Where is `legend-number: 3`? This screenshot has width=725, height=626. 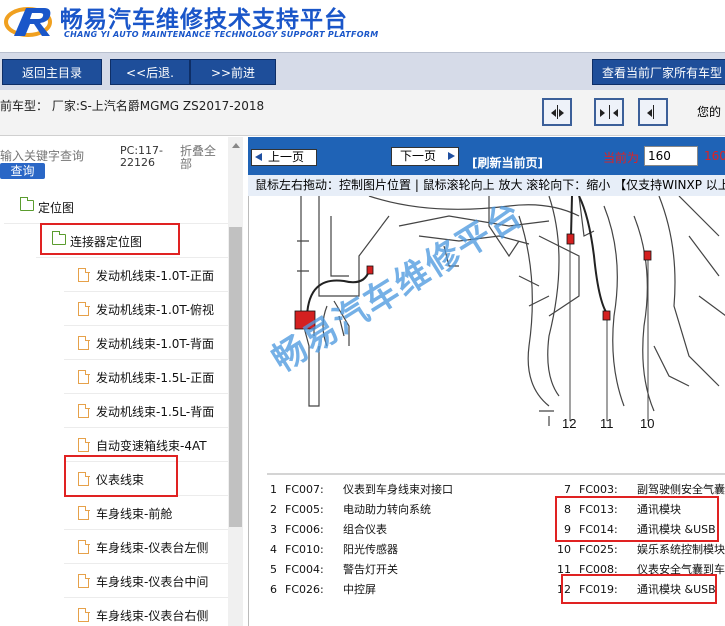 legend-number: 3 is located at coordinates (273, 529).